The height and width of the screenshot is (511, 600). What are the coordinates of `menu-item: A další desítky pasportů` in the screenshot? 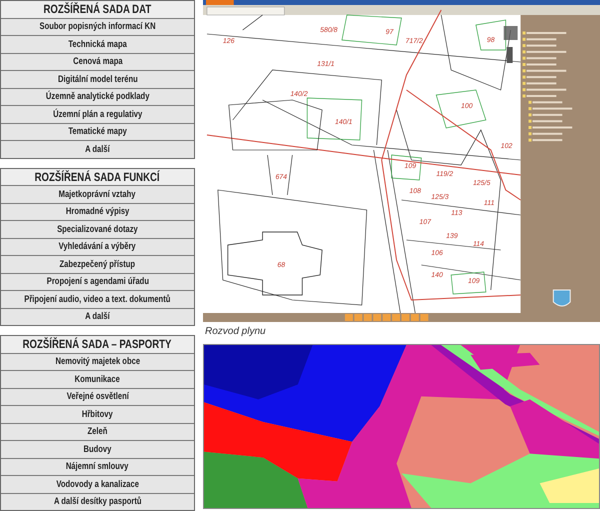 It's located at (97, 501).